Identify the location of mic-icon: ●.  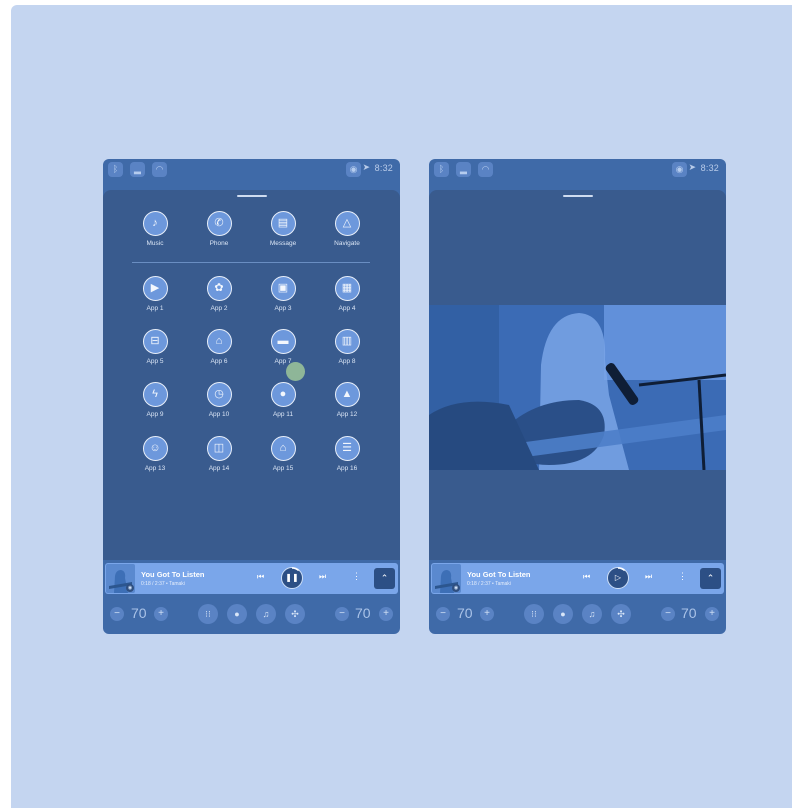
(283, 394).